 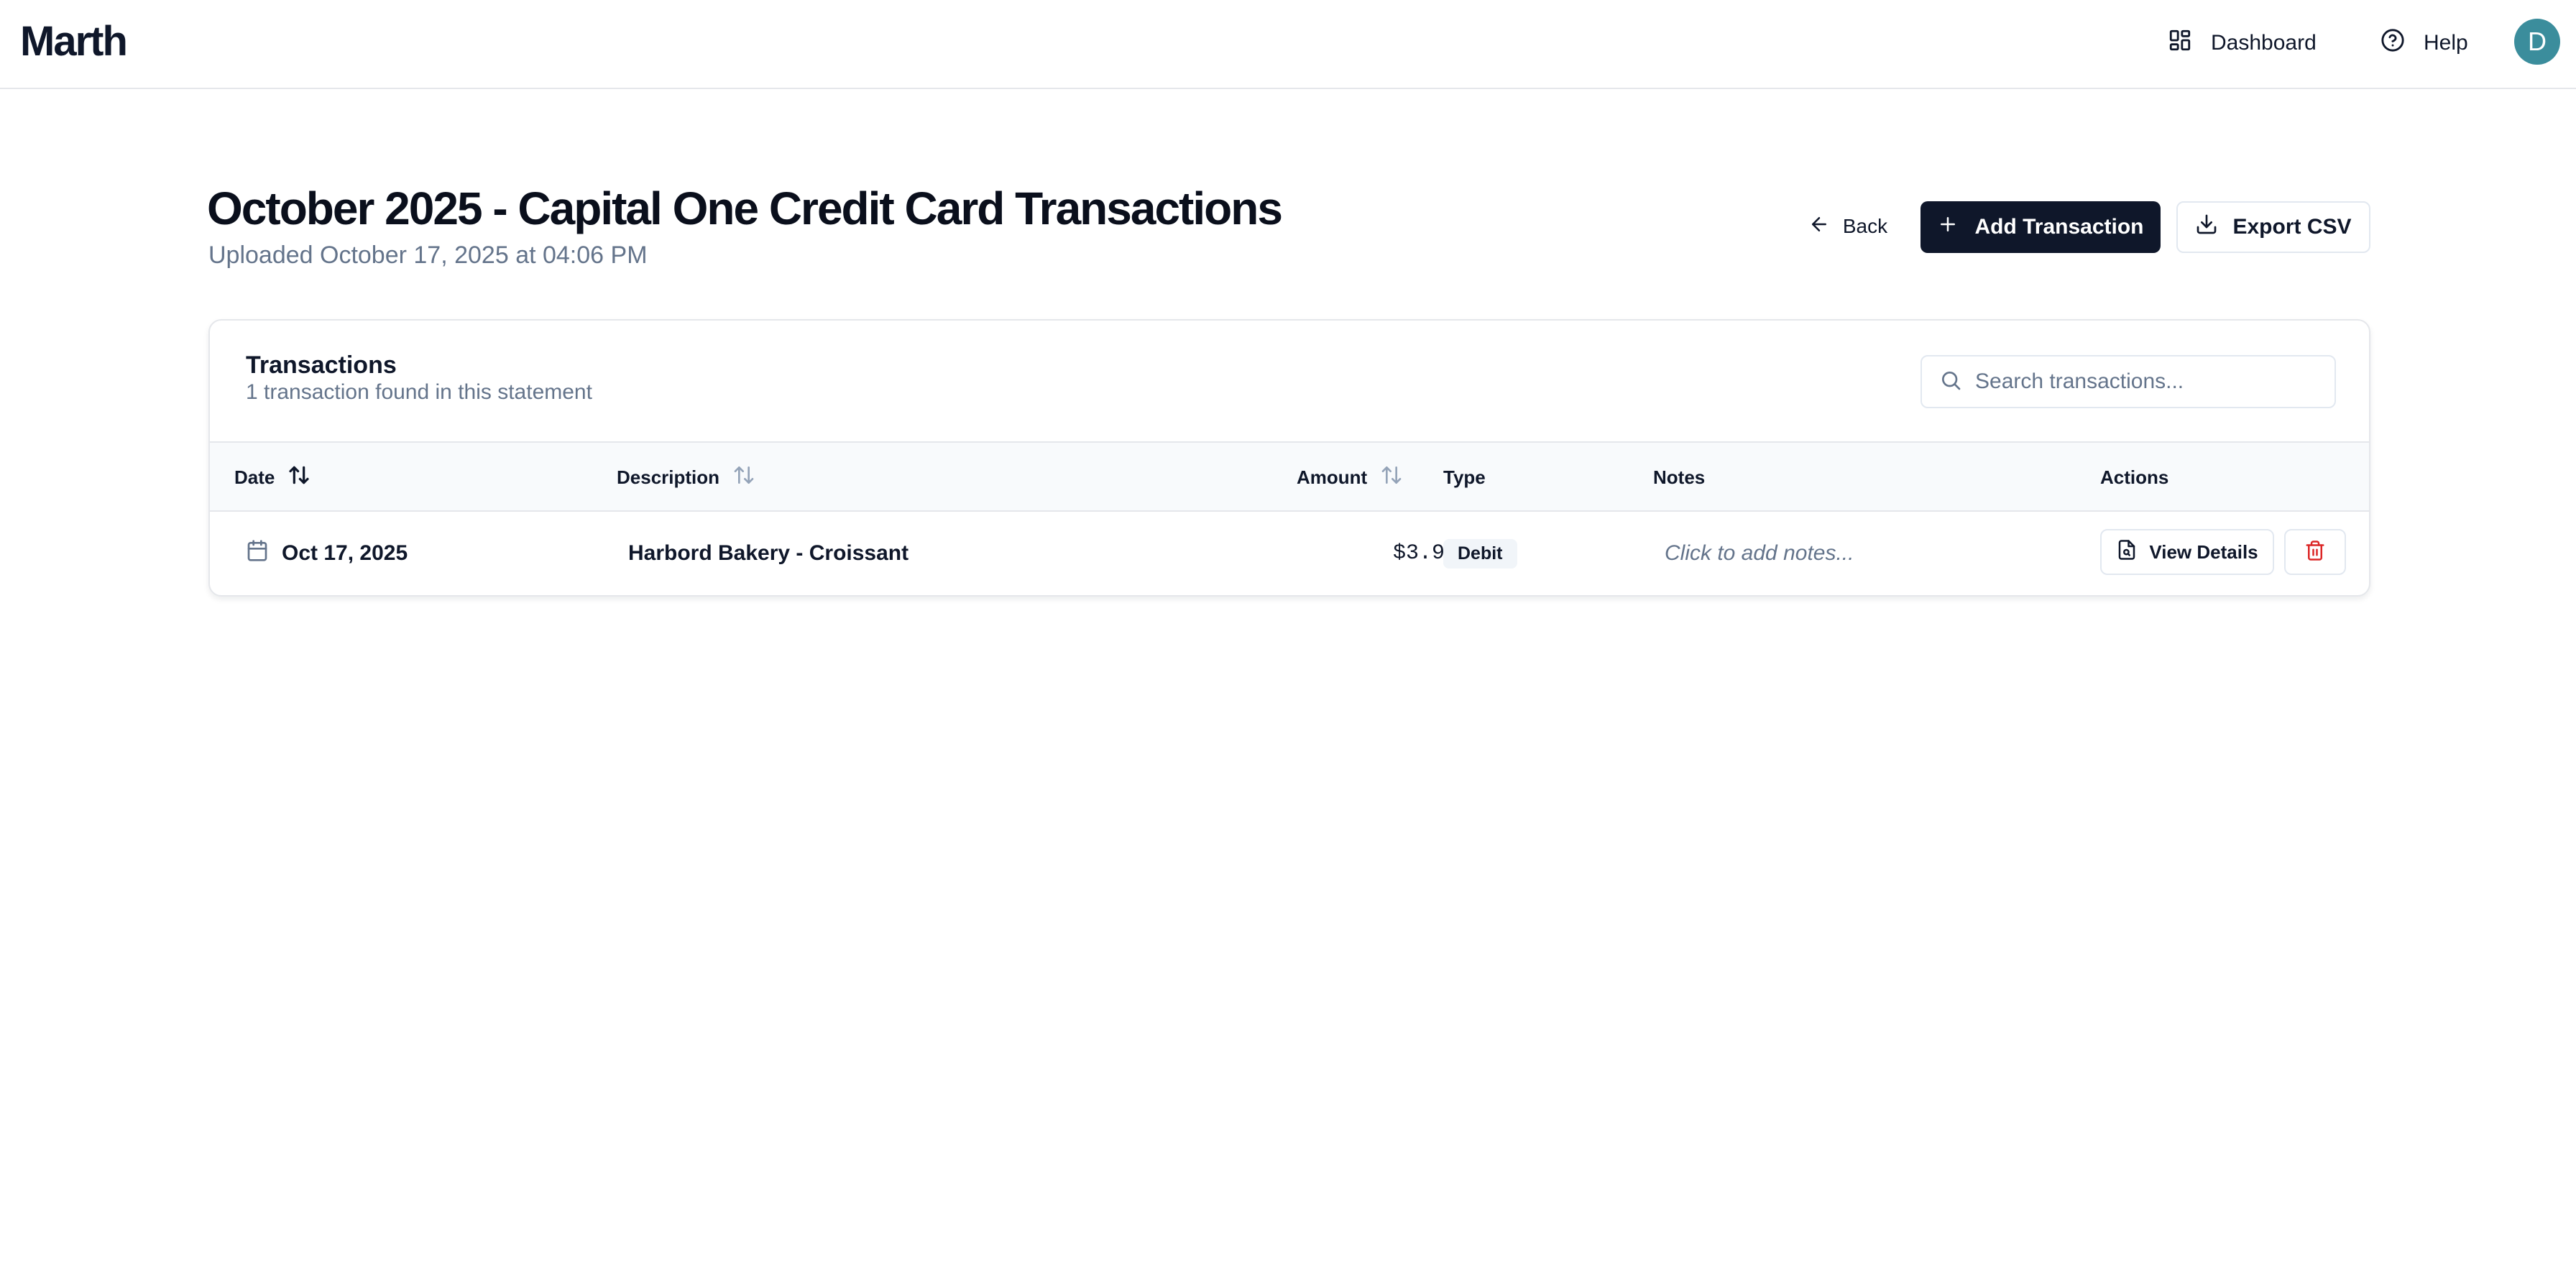 I want to click on nav-dashboard-label: Dashboard, so click(x=2264, y=43).